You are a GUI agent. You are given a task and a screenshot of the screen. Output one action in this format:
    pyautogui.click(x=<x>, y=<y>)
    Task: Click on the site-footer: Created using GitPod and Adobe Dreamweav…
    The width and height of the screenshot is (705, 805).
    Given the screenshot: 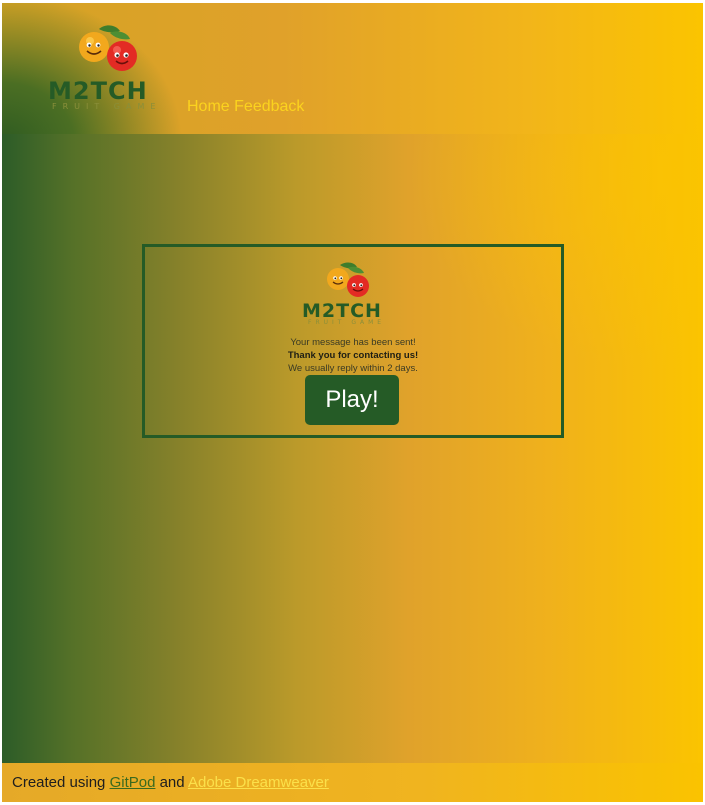 What is the action you would take?
    pyautogui.click(x=352, y=782)
    